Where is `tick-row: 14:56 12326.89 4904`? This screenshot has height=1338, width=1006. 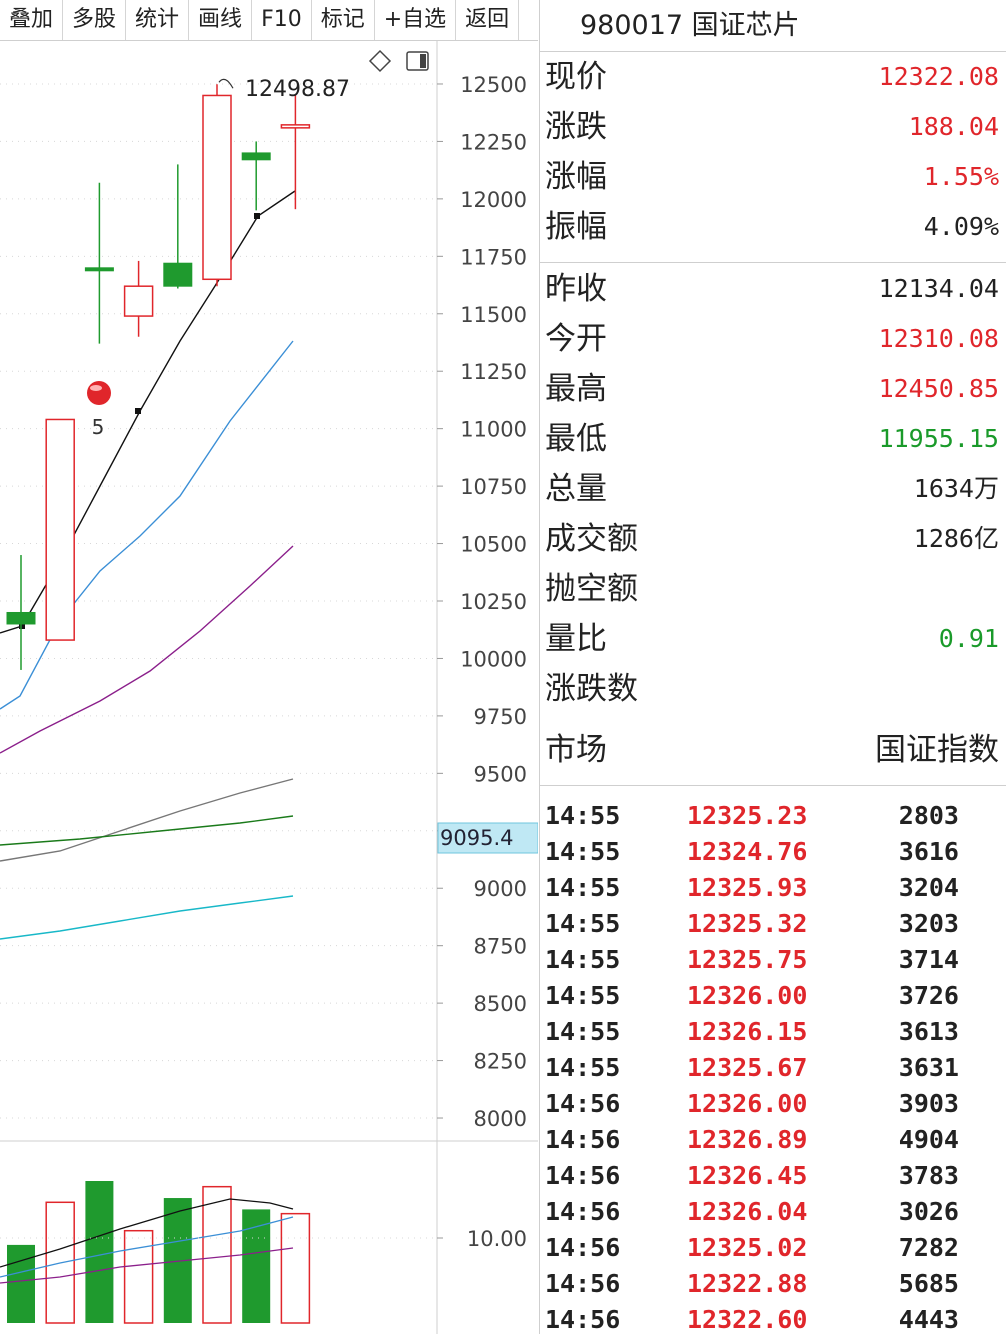 tick-row: 14:56 12326.89 4904 is located at coordinates (773, 1140).